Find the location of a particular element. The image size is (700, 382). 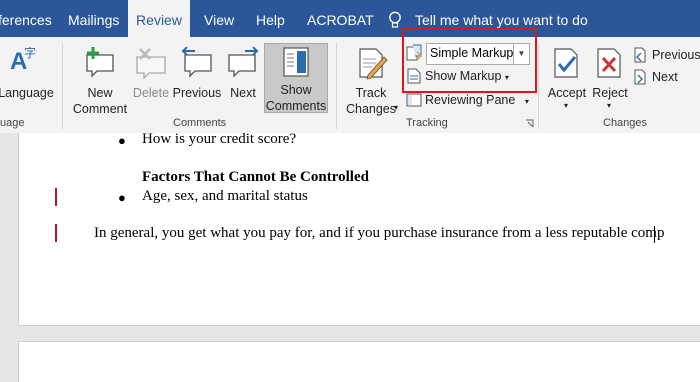

track-changes-label-1: Track is located at coordinates (371, 93).